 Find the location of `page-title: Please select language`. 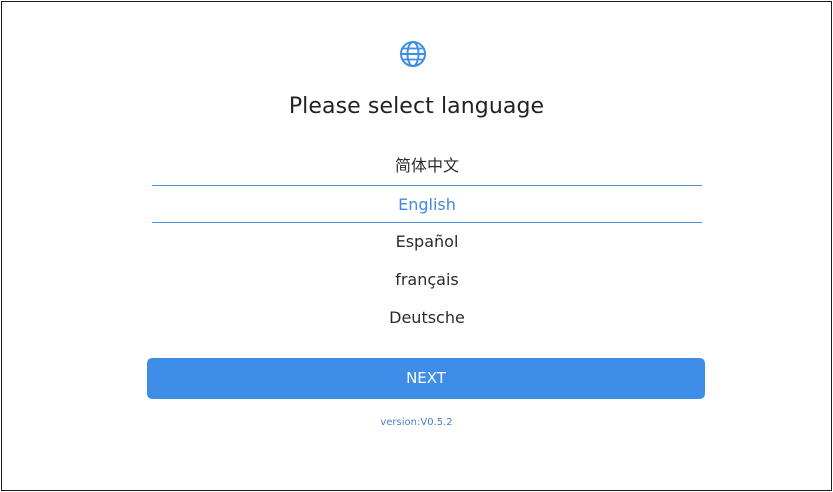

page-title: Please select language is located at coordinates (416, 106).